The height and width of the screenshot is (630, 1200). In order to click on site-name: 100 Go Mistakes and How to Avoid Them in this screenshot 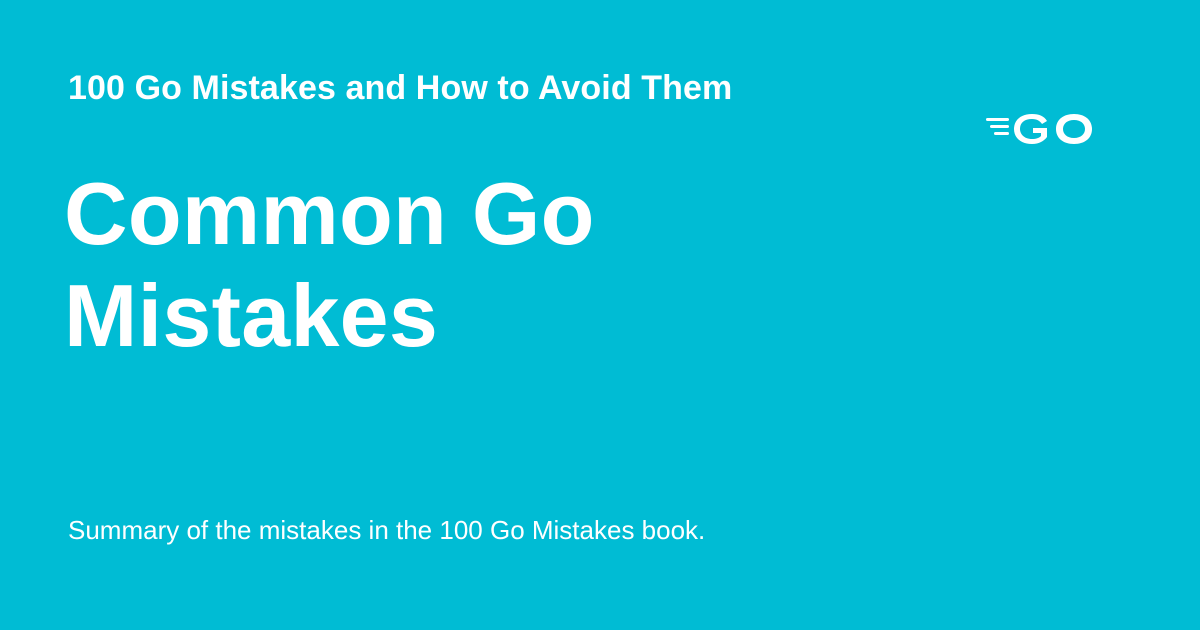, I will do `click(400, 88)`.